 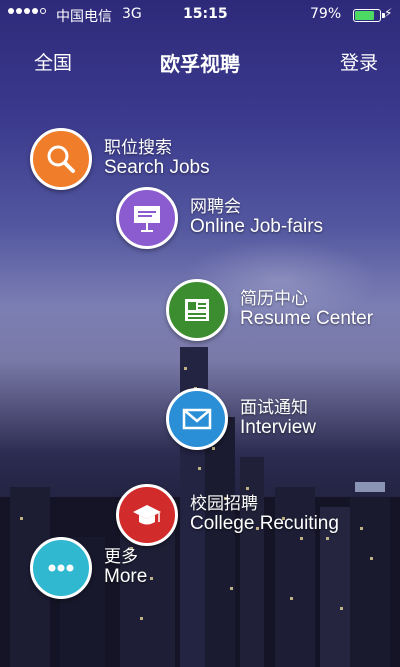 I want to click on login-button: 登录, so click(x=359, y=61).